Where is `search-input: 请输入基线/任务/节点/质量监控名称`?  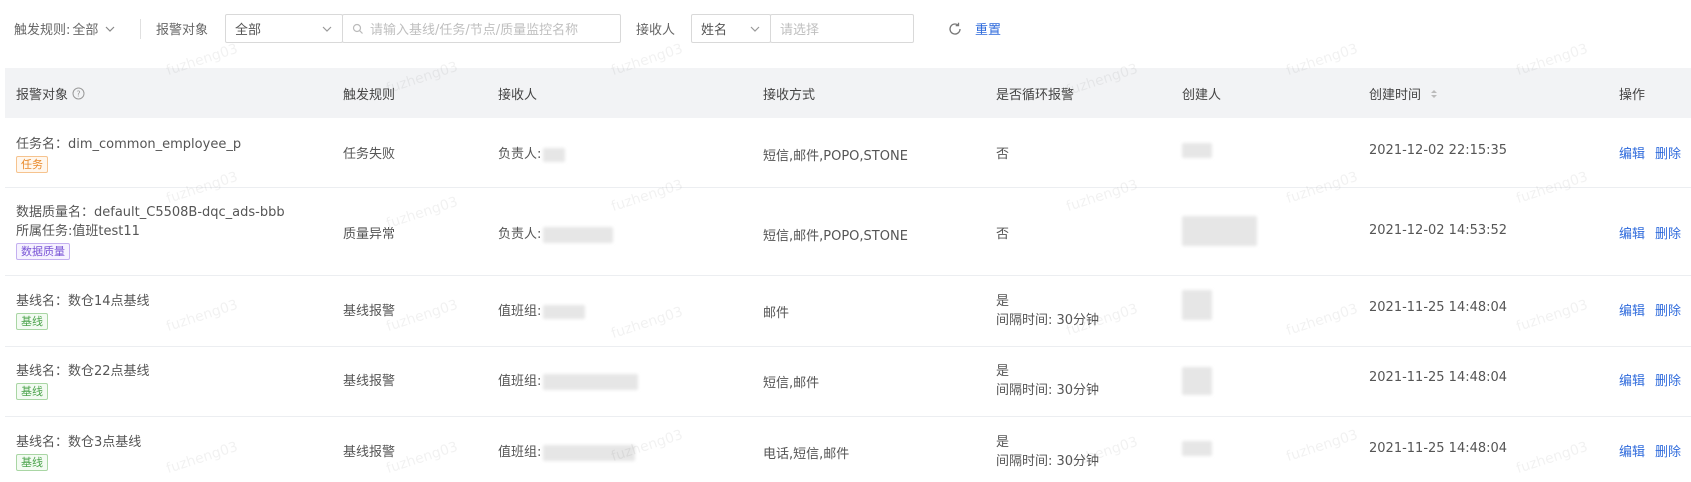
search-input: 请输入基线/任务/节点/质量监控名称 is located at coordinates (481, 28).